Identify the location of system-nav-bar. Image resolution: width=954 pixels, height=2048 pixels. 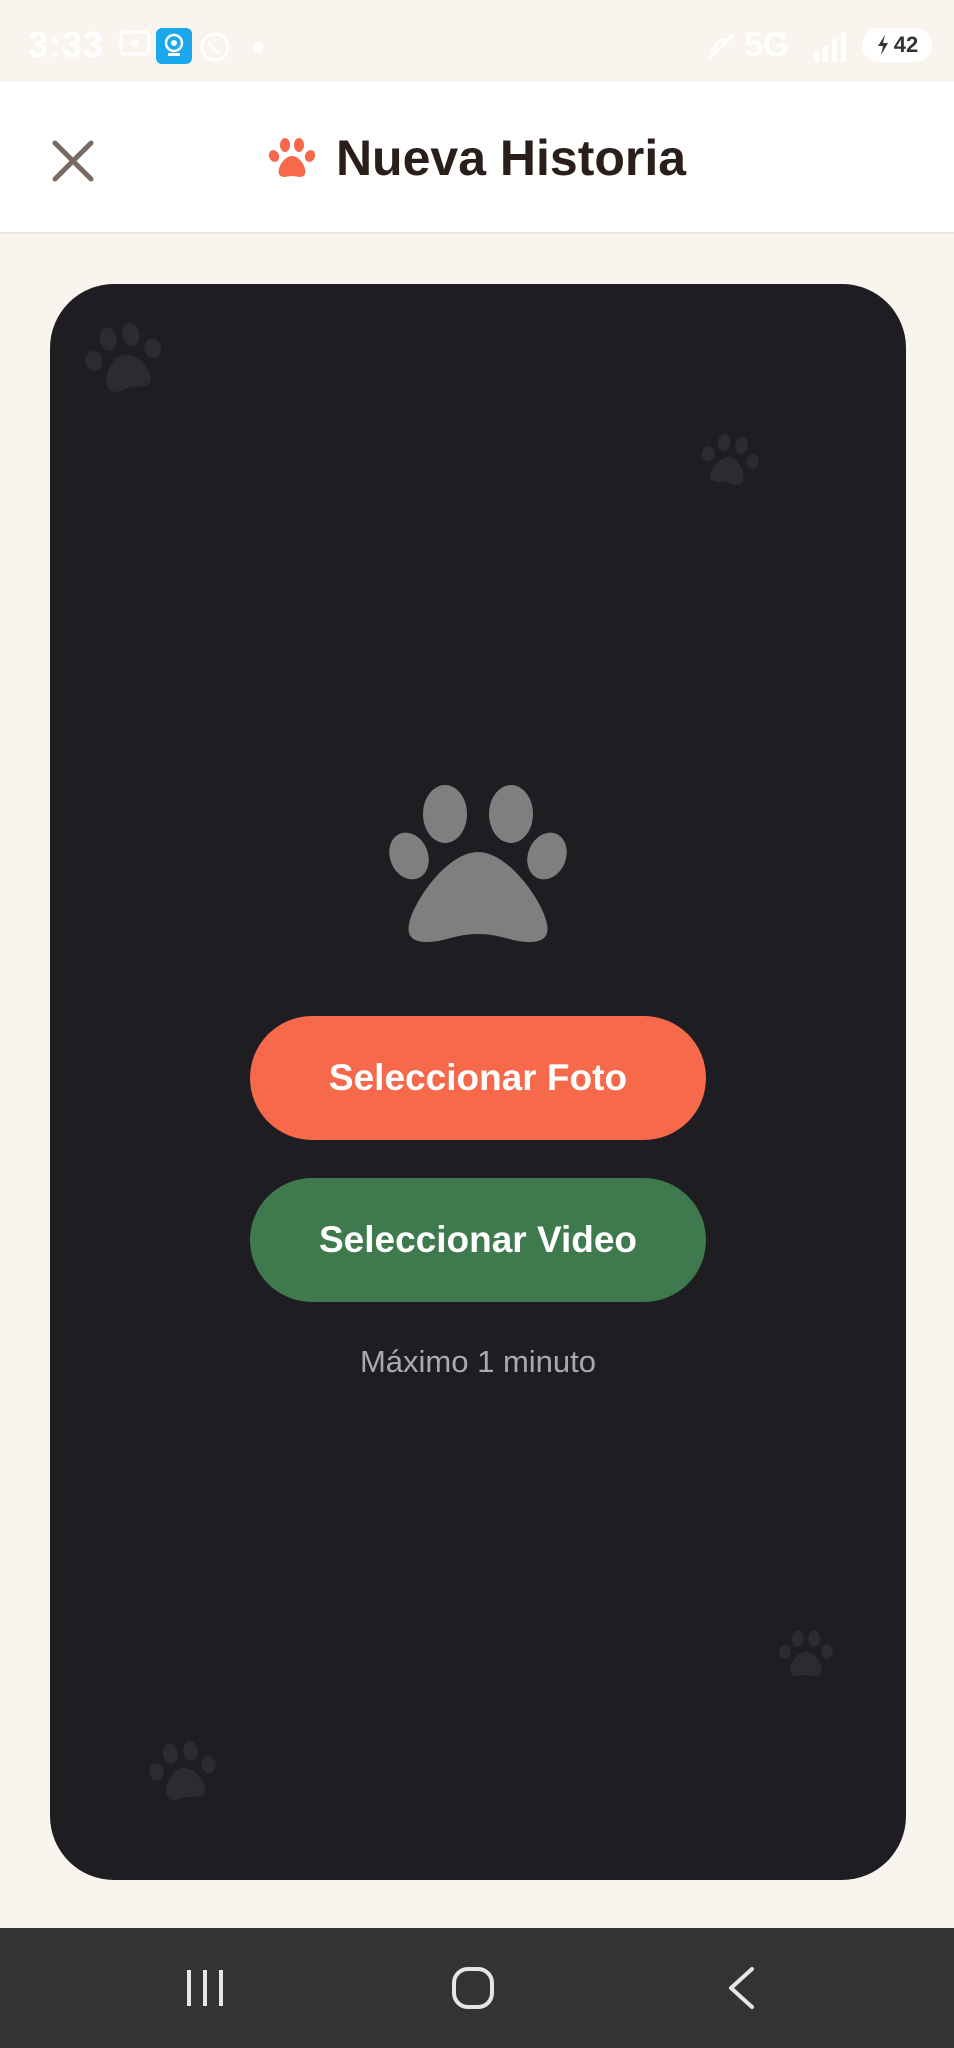
(477, 1988).